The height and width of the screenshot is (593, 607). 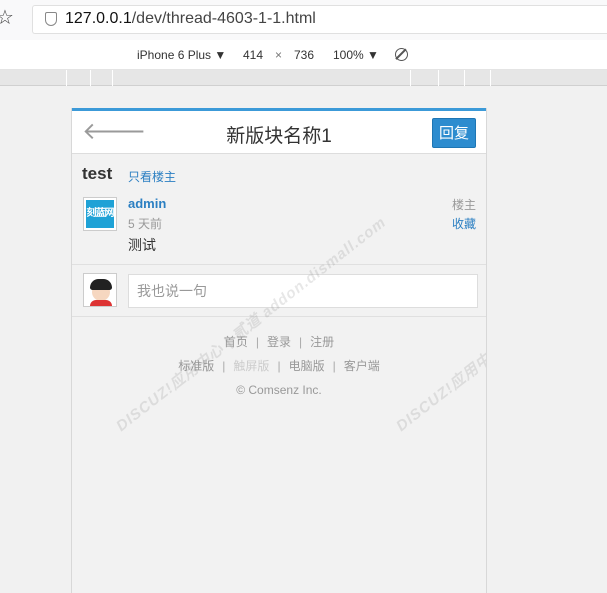 I want to click on footer-login-link: 登录, so click(x=279, y=342).